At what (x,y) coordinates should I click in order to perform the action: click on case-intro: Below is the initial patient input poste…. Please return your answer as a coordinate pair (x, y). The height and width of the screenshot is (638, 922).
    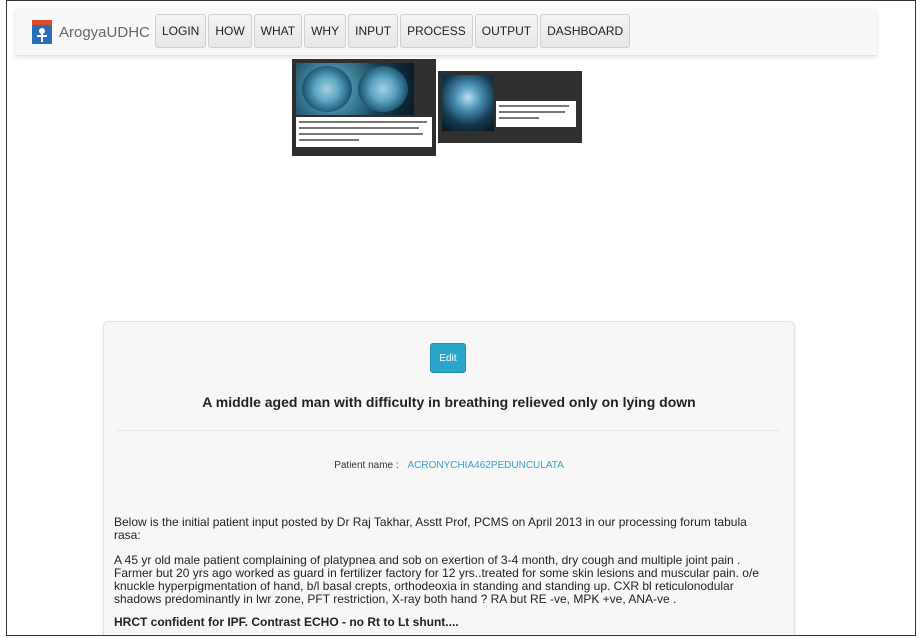
    Looking at the image, I should click on (430, 528).